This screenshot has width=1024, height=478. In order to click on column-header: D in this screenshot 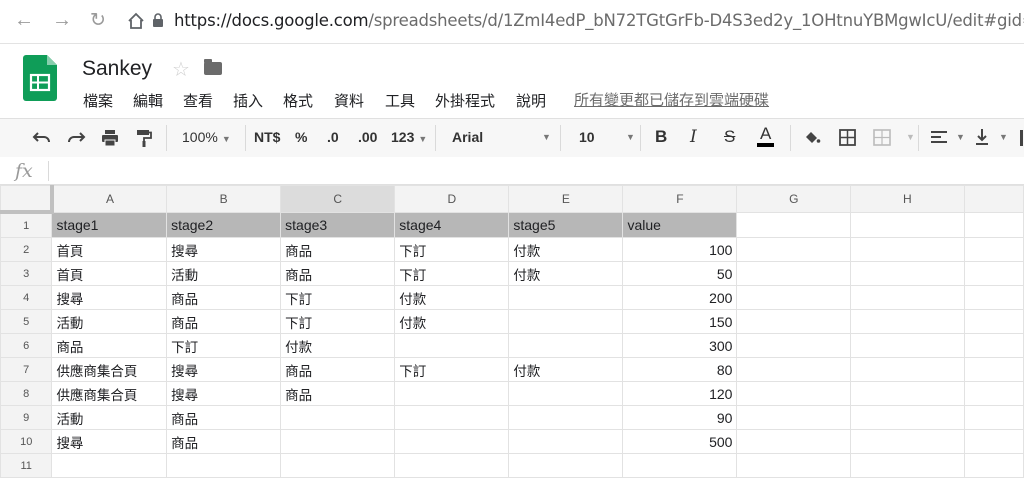, I will do `click(452, 199)`.